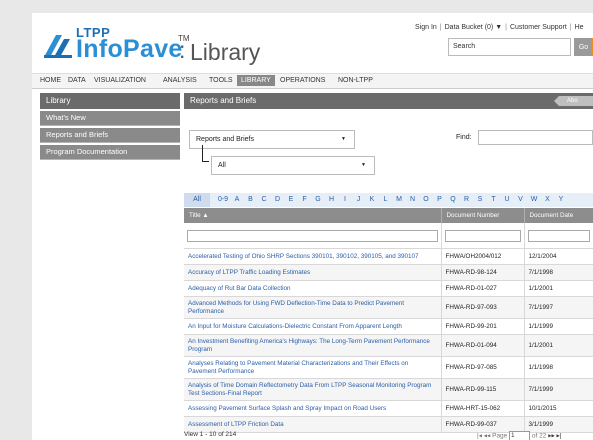  What do you see at coordinates (467, 199) in the screenshot?
I see `alpha-filter-r: R` at bounding box center [467, 199].